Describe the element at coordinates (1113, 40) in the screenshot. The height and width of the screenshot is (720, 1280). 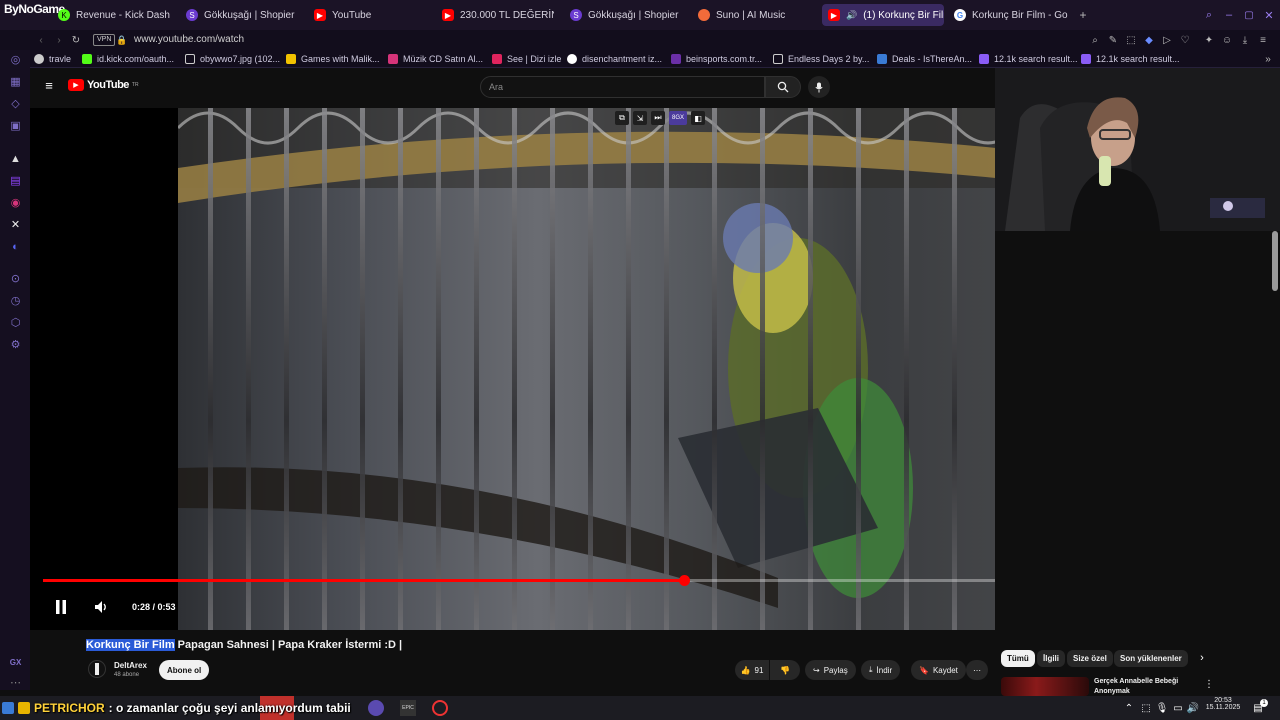
I see `pin-icon: ✎` at that location.